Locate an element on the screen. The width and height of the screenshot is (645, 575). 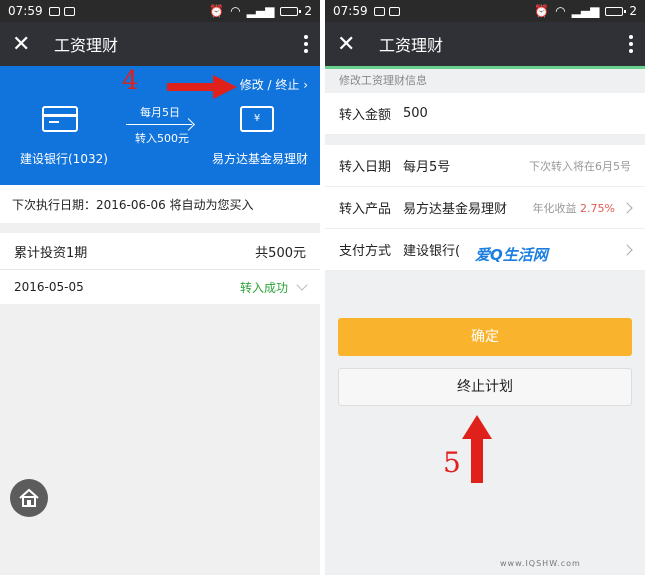
annual-yield-value: 2.75% is located at coordinates (597, 208).